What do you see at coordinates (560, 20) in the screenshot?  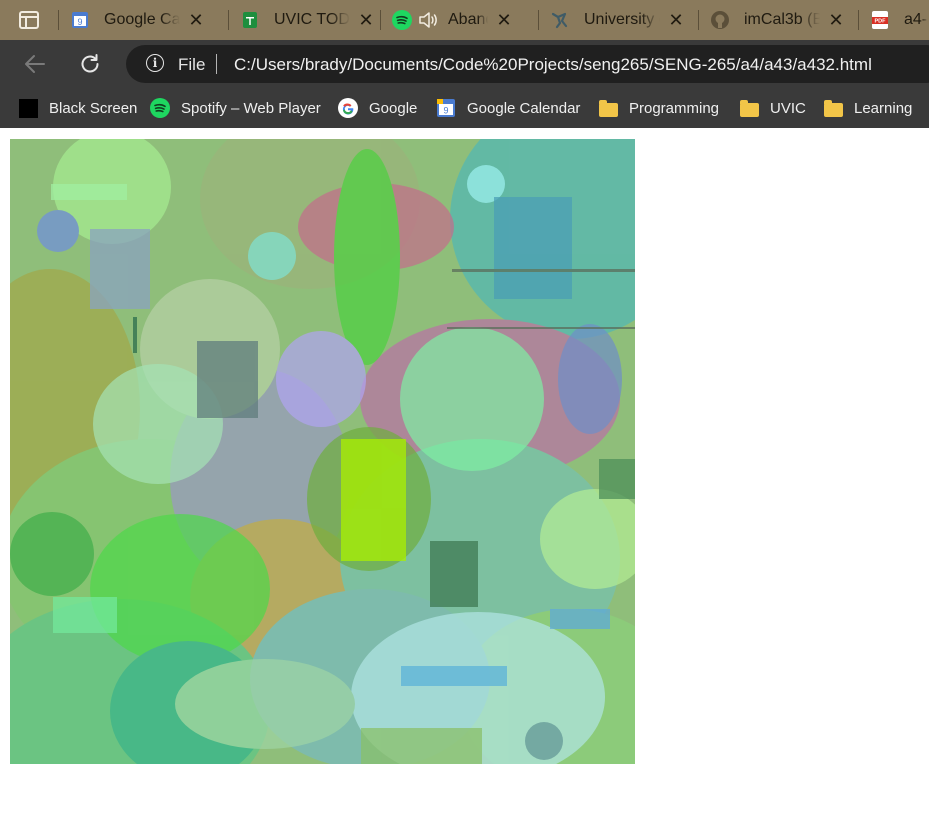 I see `uvic-icon` at bounding box center [560, 20].